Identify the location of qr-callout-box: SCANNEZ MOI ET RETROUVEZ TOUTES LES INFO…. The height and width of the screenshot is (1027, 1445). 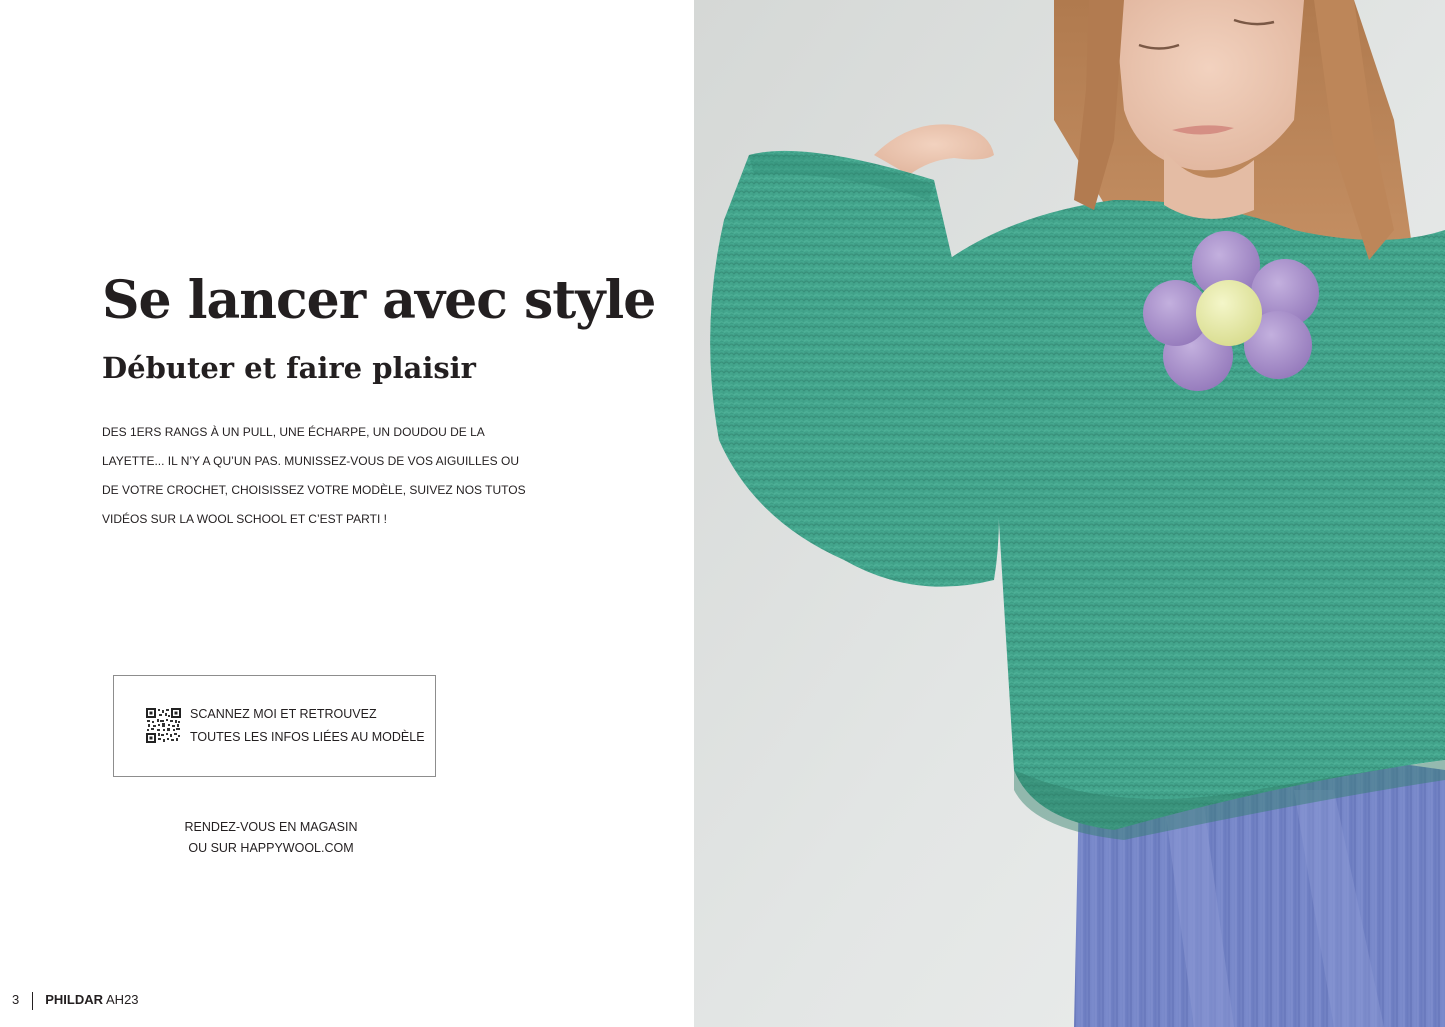
(274, 726).